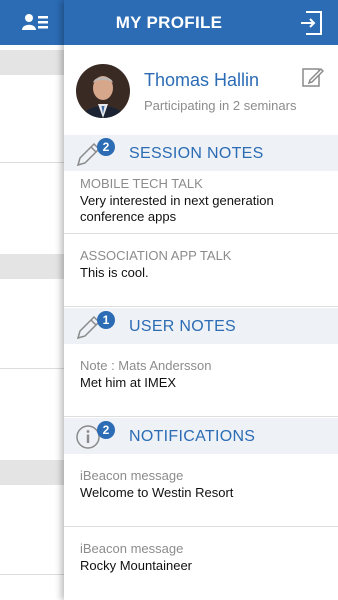 The width and height of the screenshot is (338, 600). Describe the element at coordinates (103, 91) in the screenshot. I see `avatar` at that location.